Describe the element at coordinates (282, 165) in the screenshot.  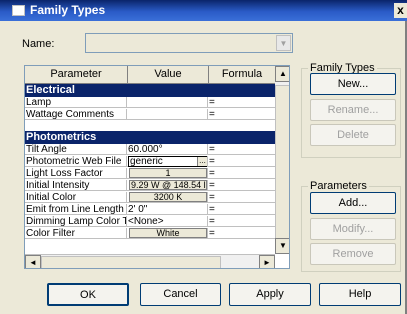
I see `scroll-thumb` at that location.